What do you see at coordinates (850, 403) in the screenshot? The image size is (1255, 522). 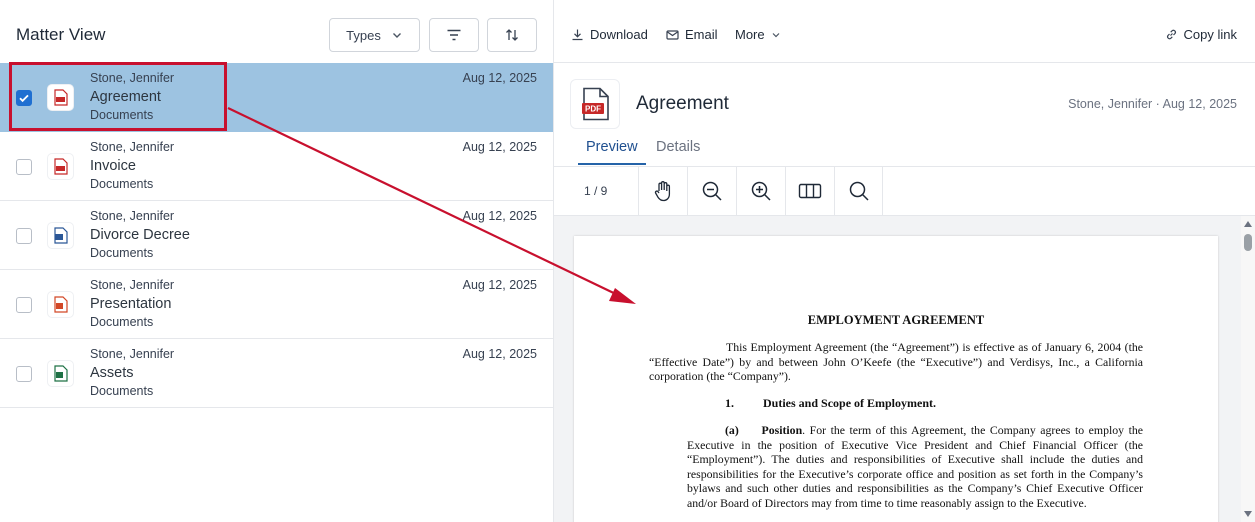 I see `section-title: Duties and Scope of Employment.` at bounding box center [850, 403].